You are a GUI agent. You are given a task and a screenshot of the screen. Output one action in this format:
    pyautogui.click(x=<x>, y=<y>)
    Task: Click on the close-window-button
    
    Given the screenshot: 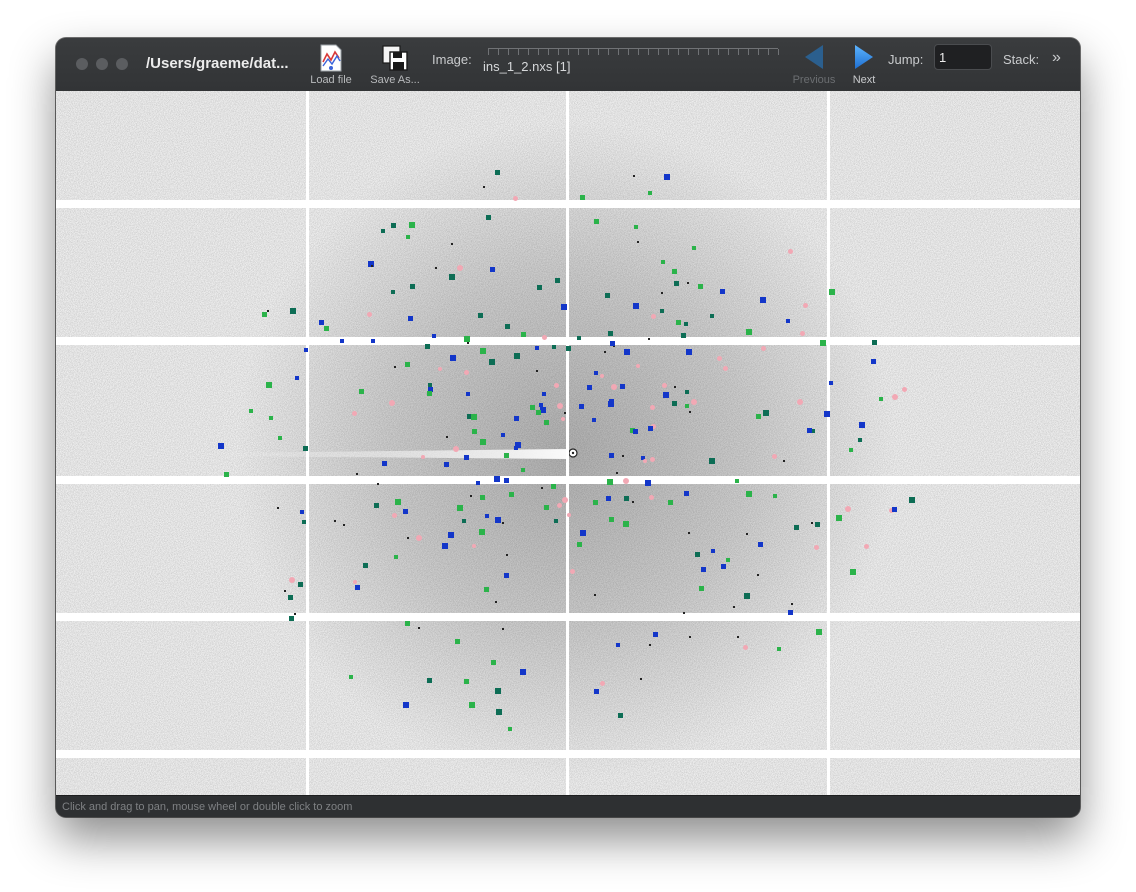 What is the action you would take?
    pyautogui.click(x=82, y=64)
    